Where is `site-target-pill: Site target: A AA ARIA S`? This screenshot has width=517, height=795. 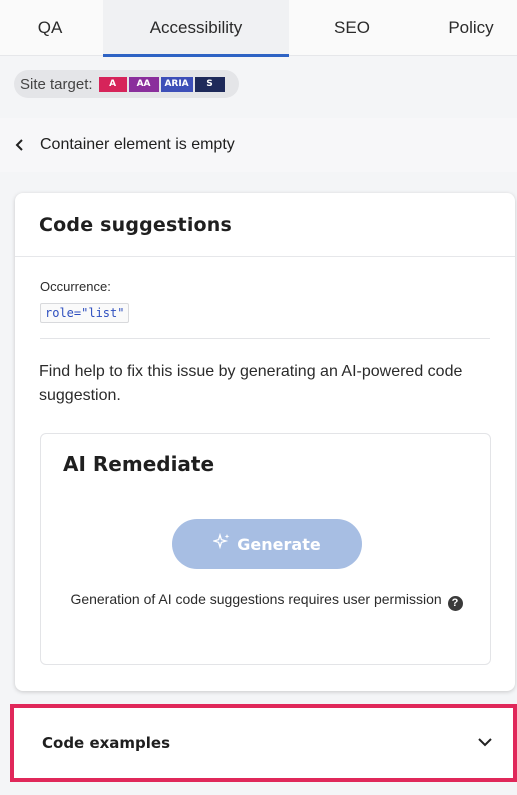 site-target-pill: Site target: A AA ARIA S is located at coordinates (126, 84).